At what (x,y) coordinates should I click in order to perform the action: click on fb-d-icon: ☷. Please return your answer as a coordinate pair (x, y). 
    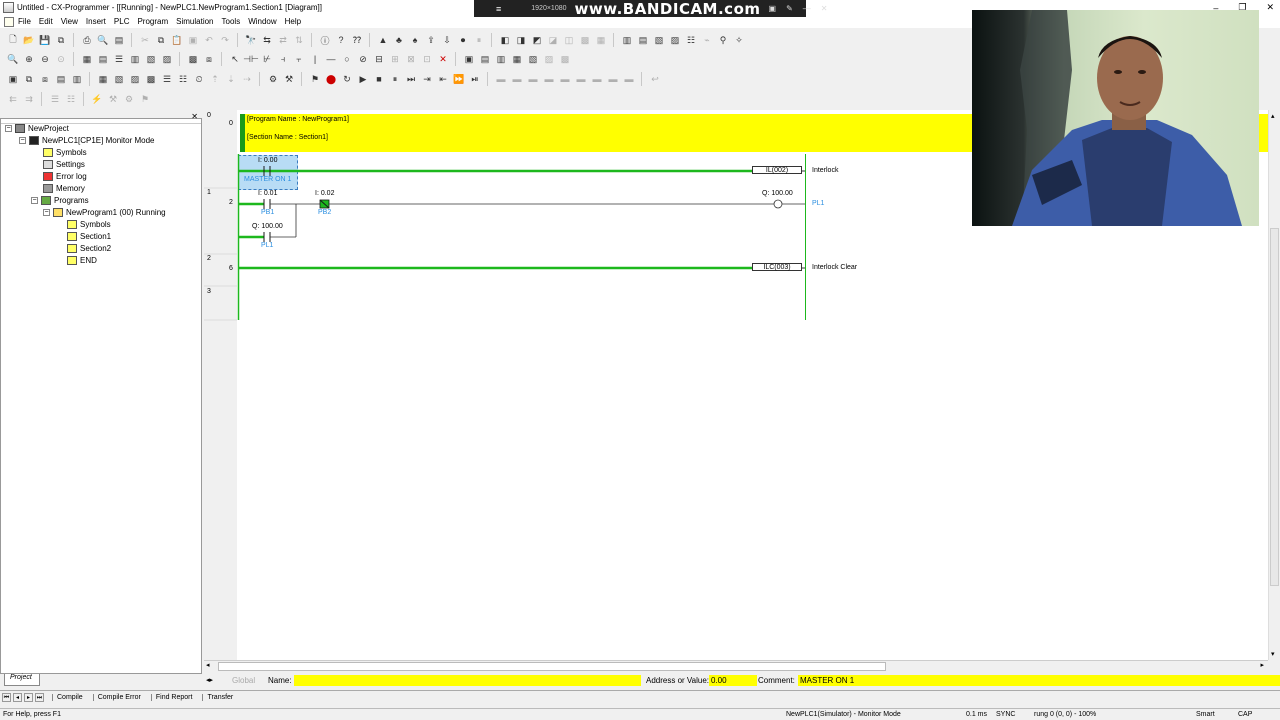
    Looking at the image, I should click on (71, 99).